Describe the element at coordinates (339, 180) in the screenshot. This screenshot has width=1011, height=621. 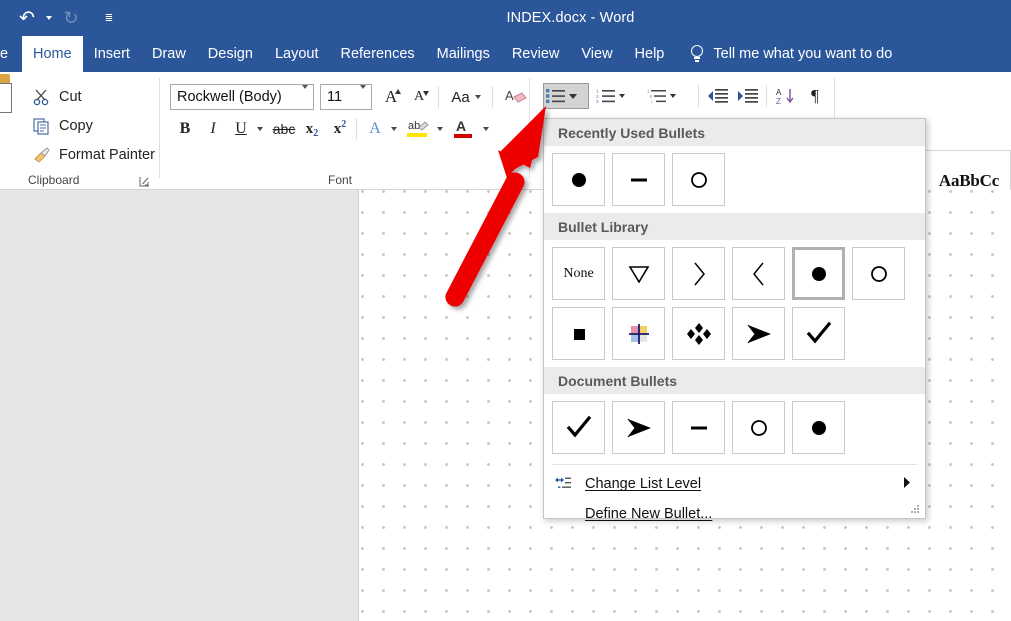
I see `font-group-label: Font` at that location.